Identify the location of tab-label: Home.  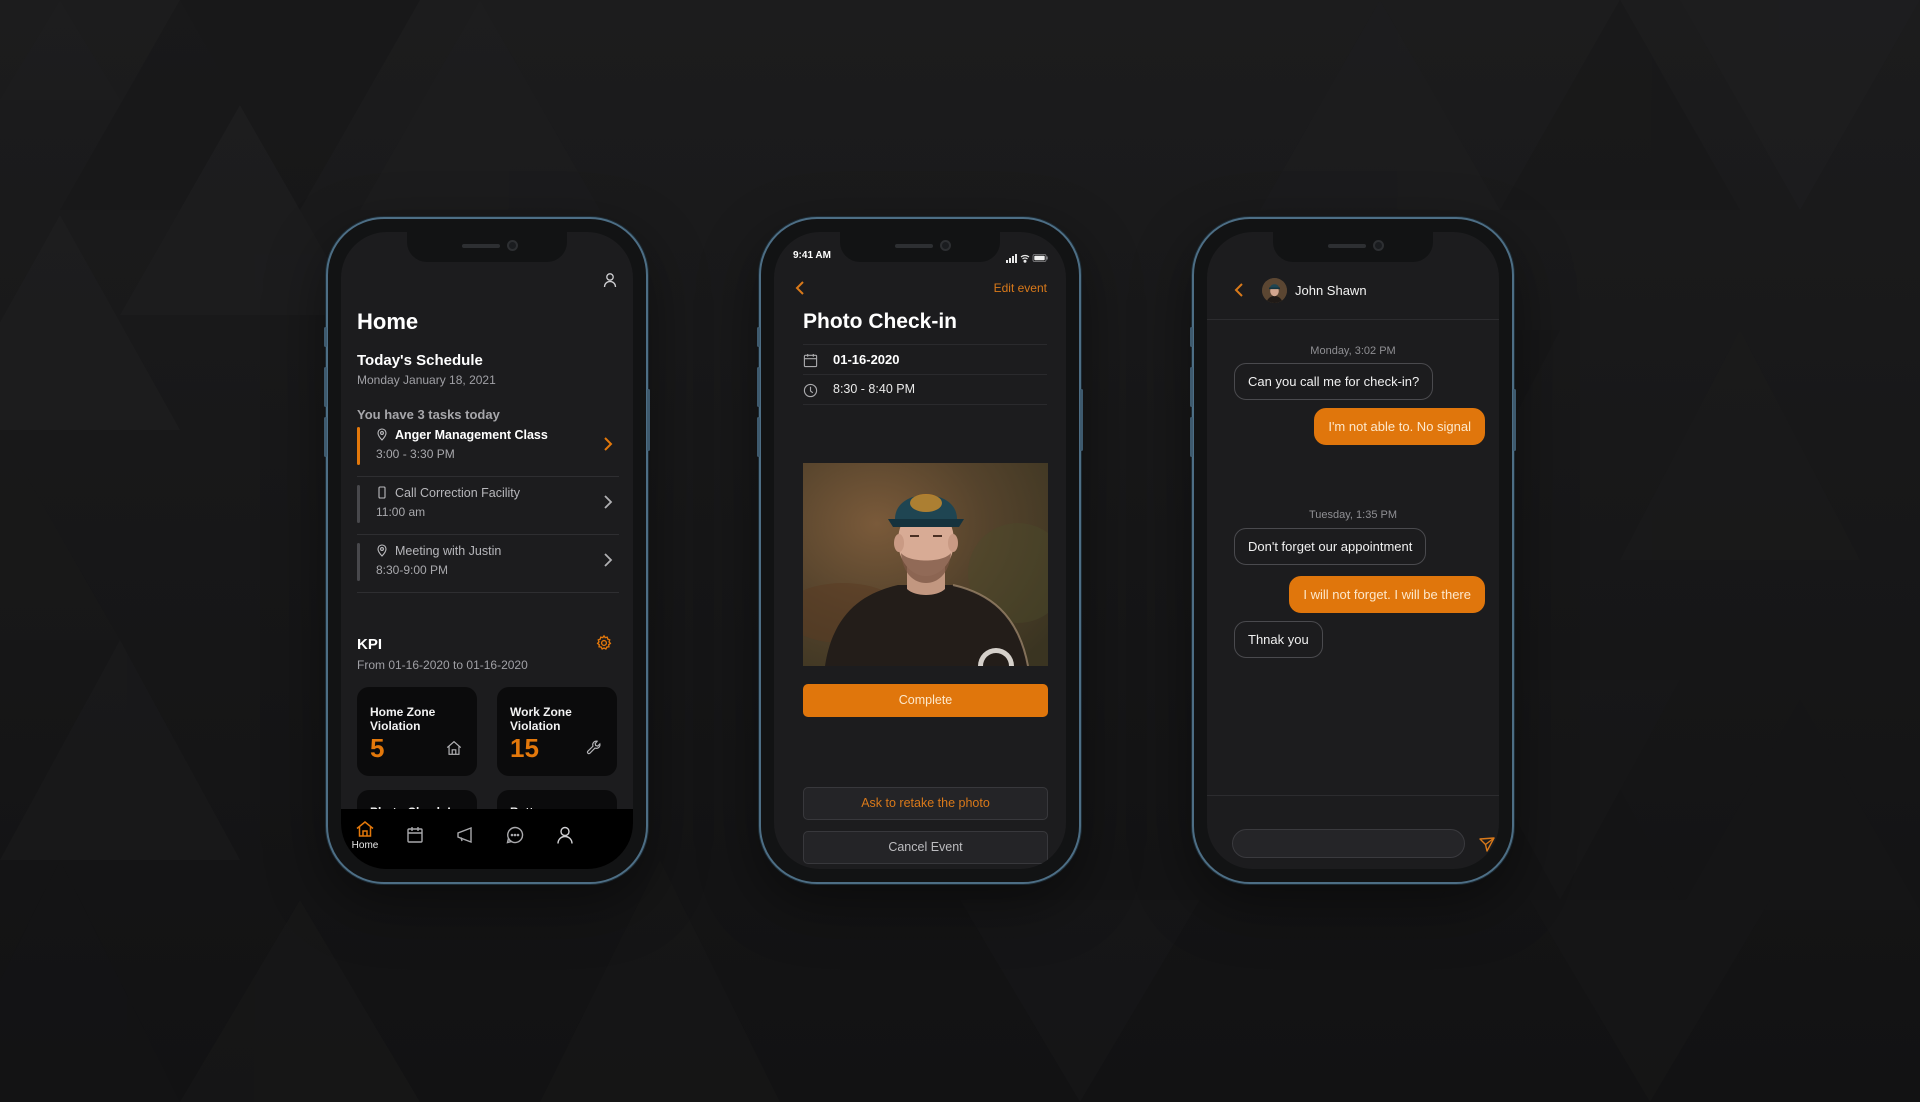
(365, 845).